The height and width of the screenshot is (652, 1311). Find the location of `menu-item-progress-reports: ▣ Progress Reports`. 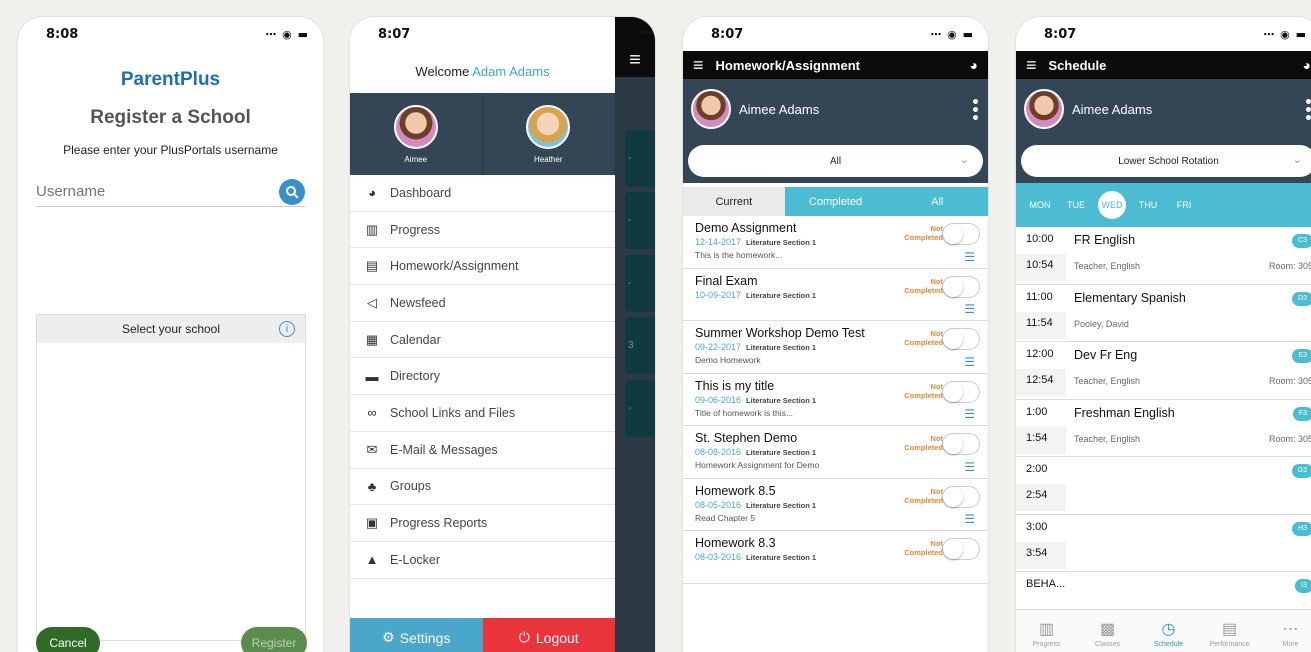

menu-item-progress-reports: ▣ Progress Reports is located at coordinates (482, 523).